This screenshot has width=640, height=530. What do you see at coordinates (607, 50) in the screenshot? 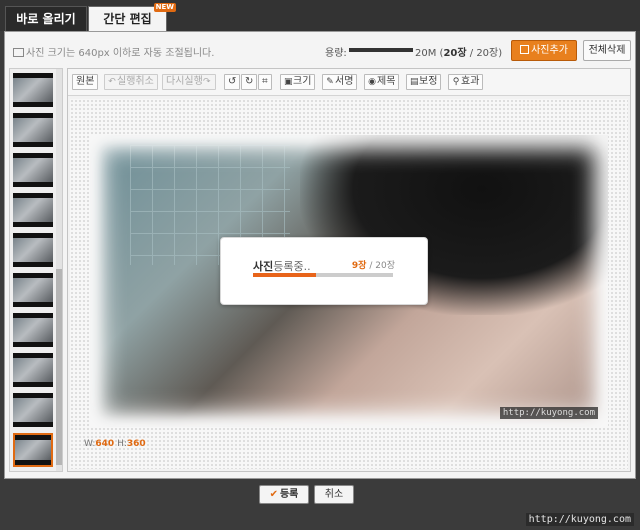
I see `delete-all-button: 전체삭제` at bounding box center [607, 50].